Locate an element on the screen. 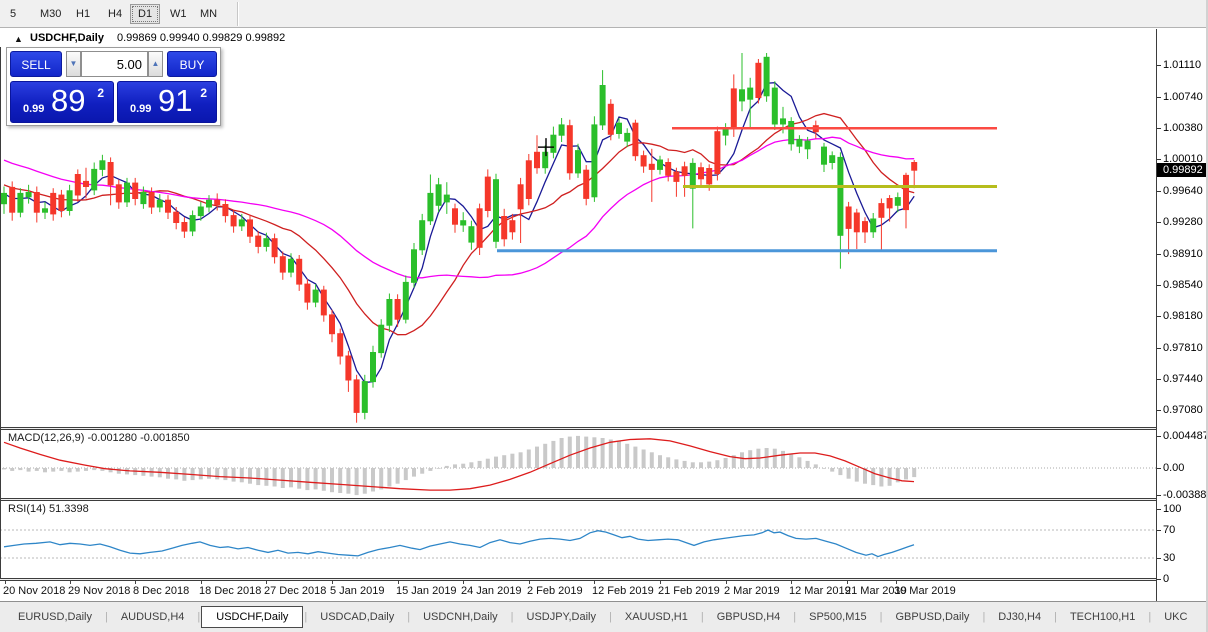 The image size is (1208, 632). chart-tab-gbpusd-h4: GBPUSD,H4 is located at coordinates (749, 617).